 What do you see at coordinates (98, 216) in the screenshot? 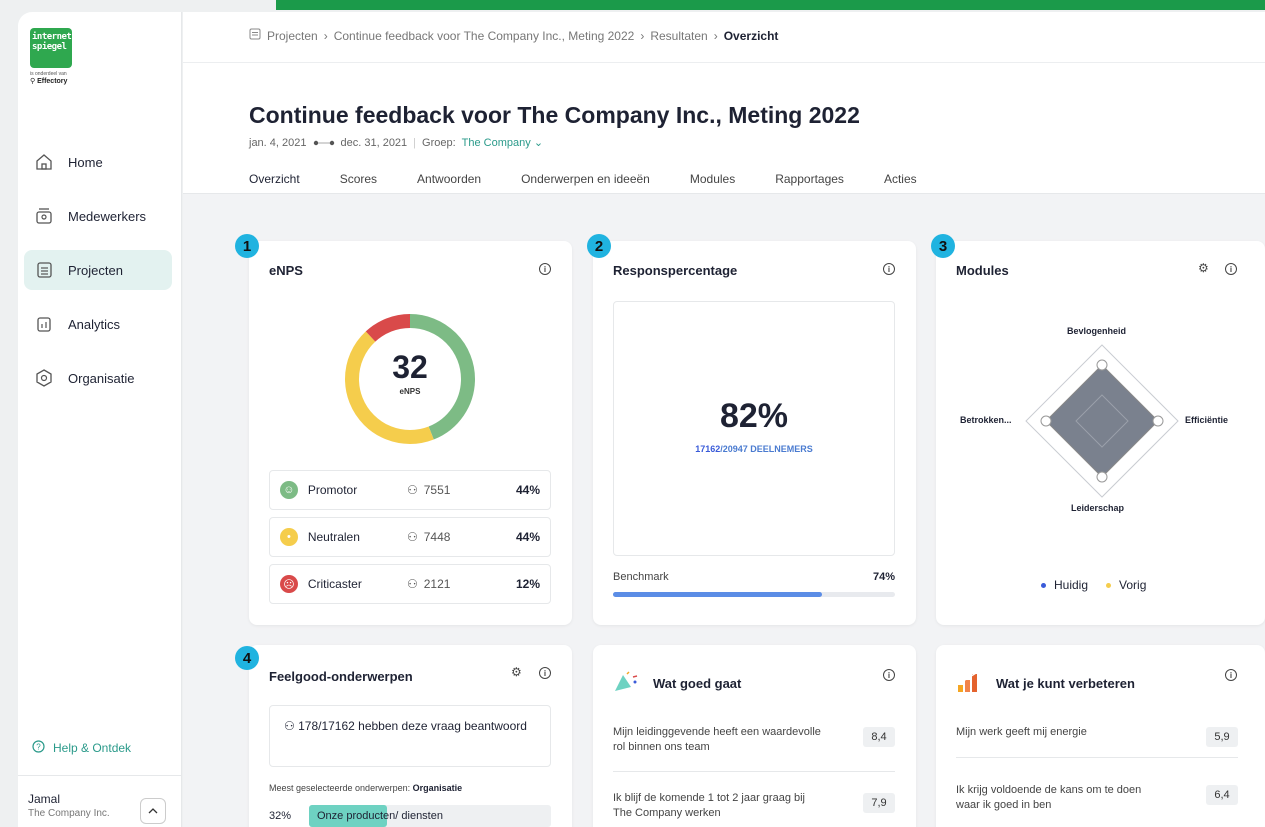
I see `sidebar-item-medewerkers: Medewerkers` at bounding box center [98, 216].